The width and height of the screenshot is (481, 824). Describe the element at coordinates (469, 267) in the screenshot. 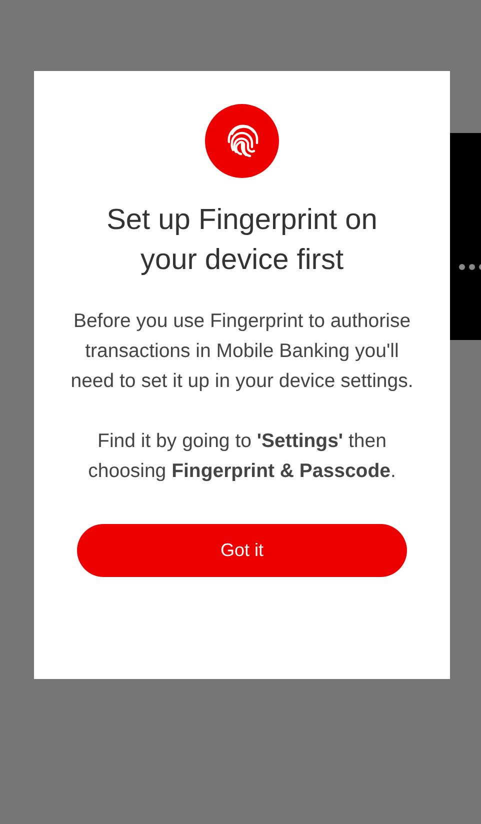

I see `dots-icon` at that location.